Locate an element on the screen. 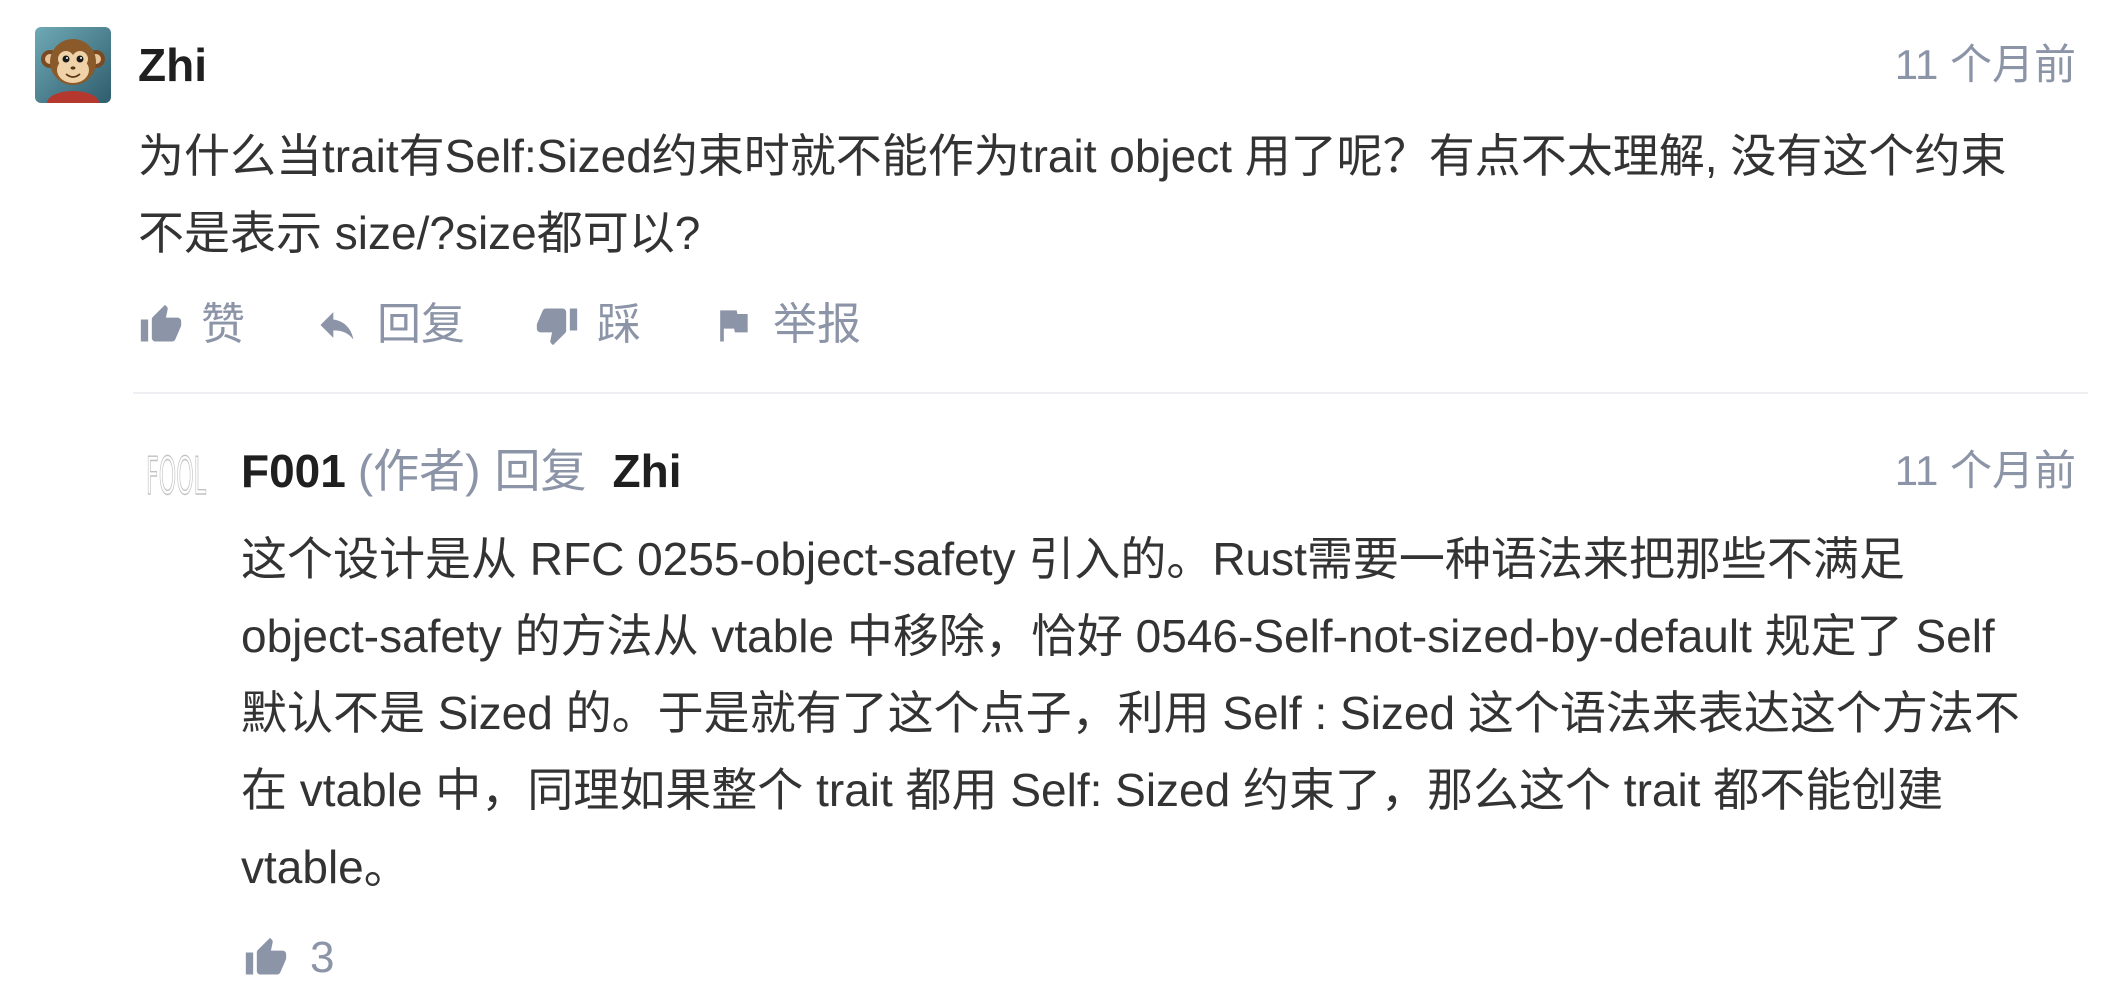 The width and height of the screenshot is (2112, 1008). reply-author-avatar: FOOL is located at coordinates (176, 472).